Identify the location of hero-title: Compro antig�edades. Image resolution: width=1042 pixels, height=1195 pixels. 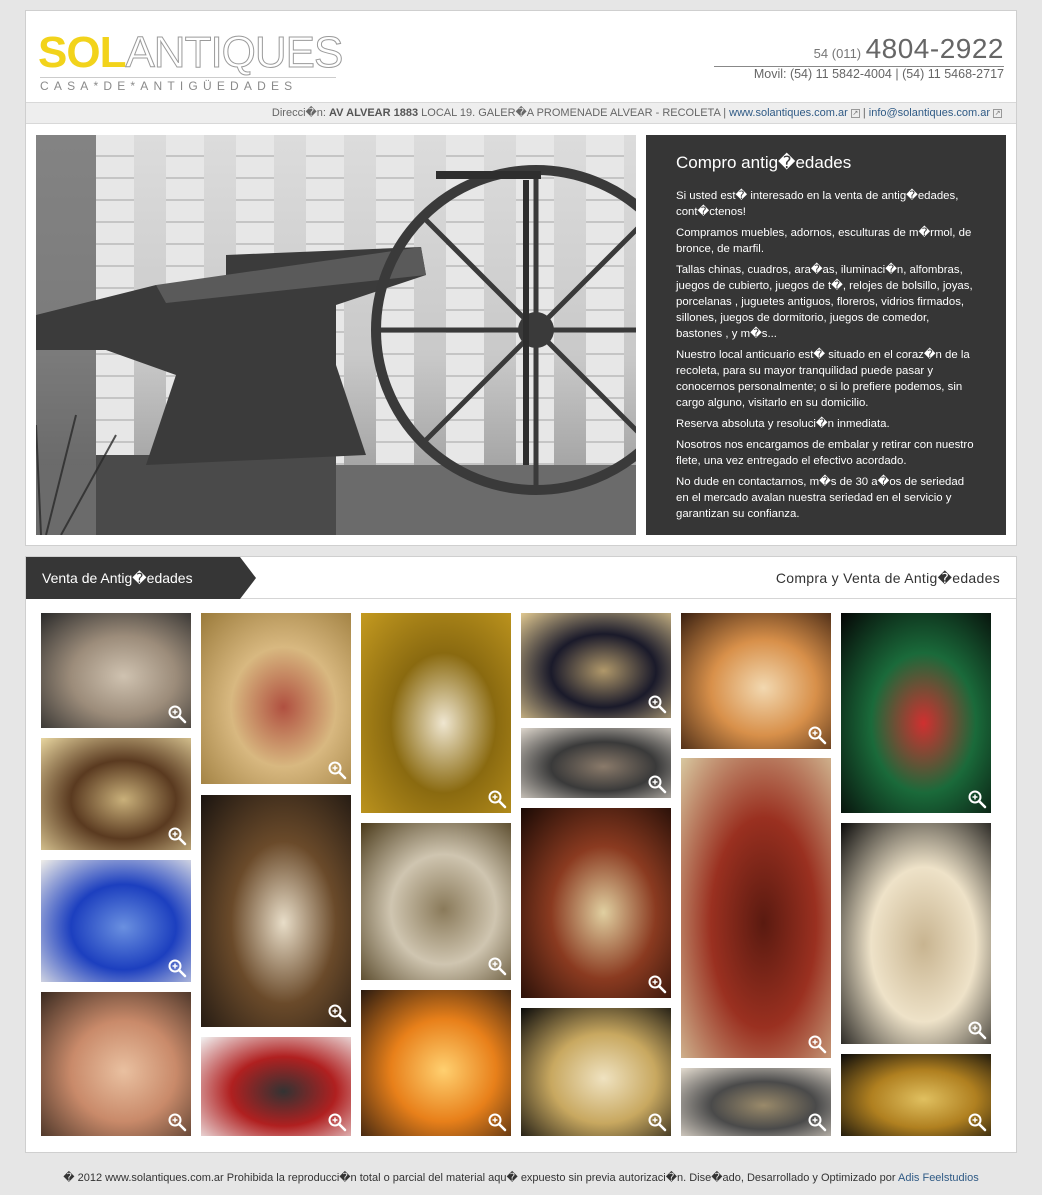
(764, 162).